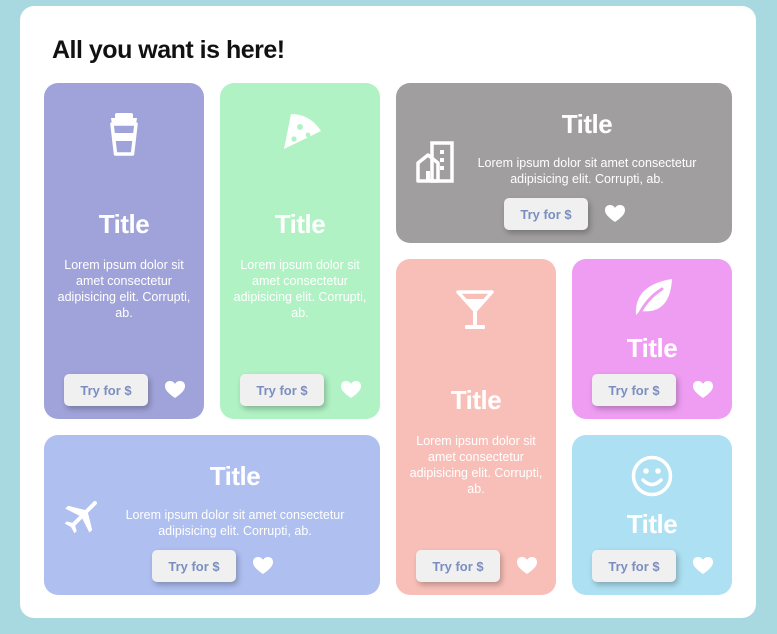 The height and width of the screenshot is (634, 777). What do you see at coordinates (436, 164) in the screenshot?
I see `building-icon` at bounding box center [436, 164].